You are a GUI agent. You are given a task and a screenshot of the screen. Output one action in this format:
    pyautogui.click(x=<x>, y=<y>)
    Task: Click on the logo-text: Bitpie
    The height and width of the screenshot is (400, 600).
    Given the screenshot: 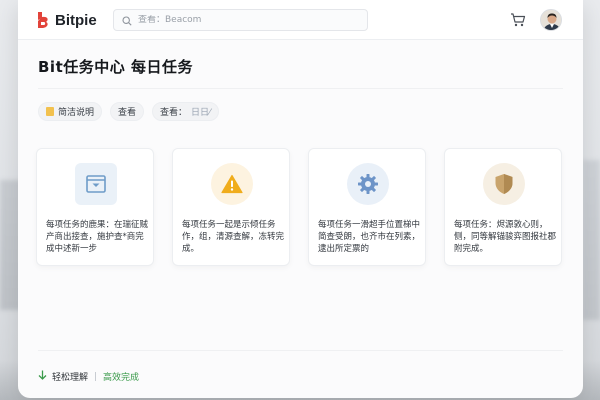 What is the action you would take?
    pyautogui.click(x=76, y=20)
    